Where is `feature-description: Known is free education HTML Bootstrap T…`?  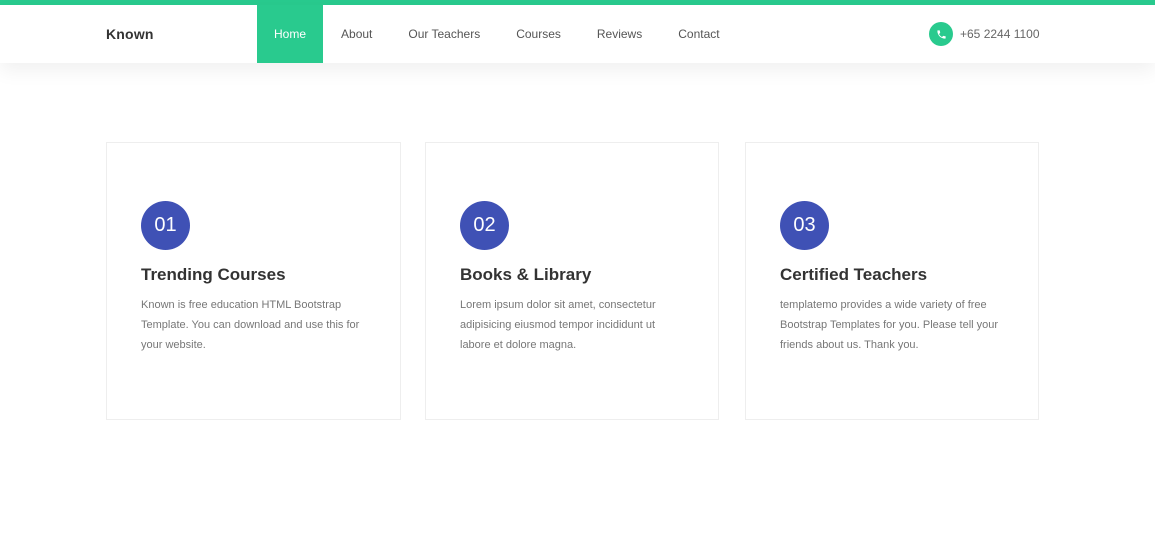
feature-description: Known is free education HTML Bootstrap T… is located at coordinates (250, 325).